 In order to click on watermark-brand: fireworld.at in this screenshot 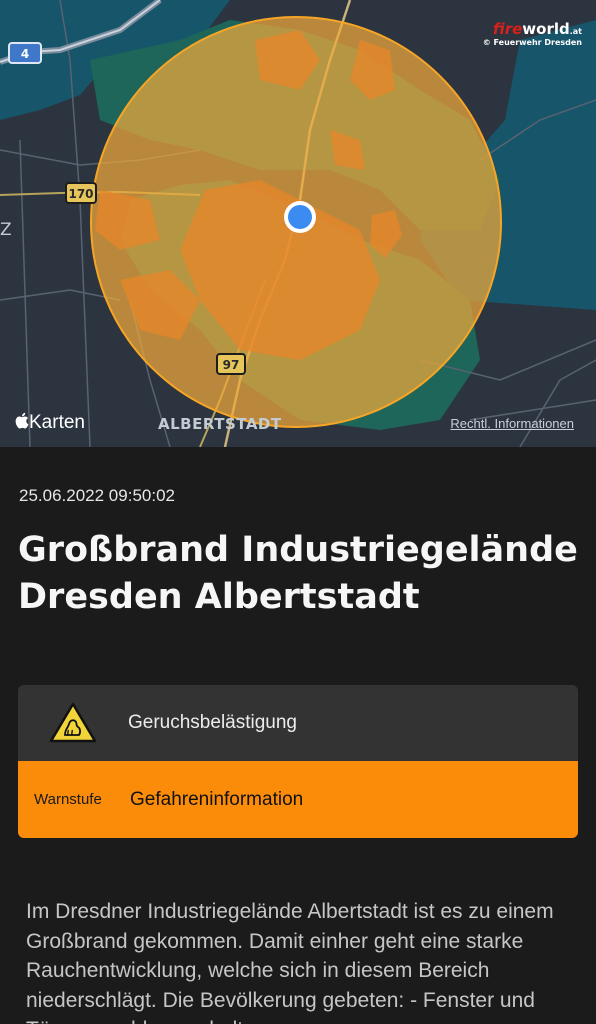, I will do `click(532, 29)`.